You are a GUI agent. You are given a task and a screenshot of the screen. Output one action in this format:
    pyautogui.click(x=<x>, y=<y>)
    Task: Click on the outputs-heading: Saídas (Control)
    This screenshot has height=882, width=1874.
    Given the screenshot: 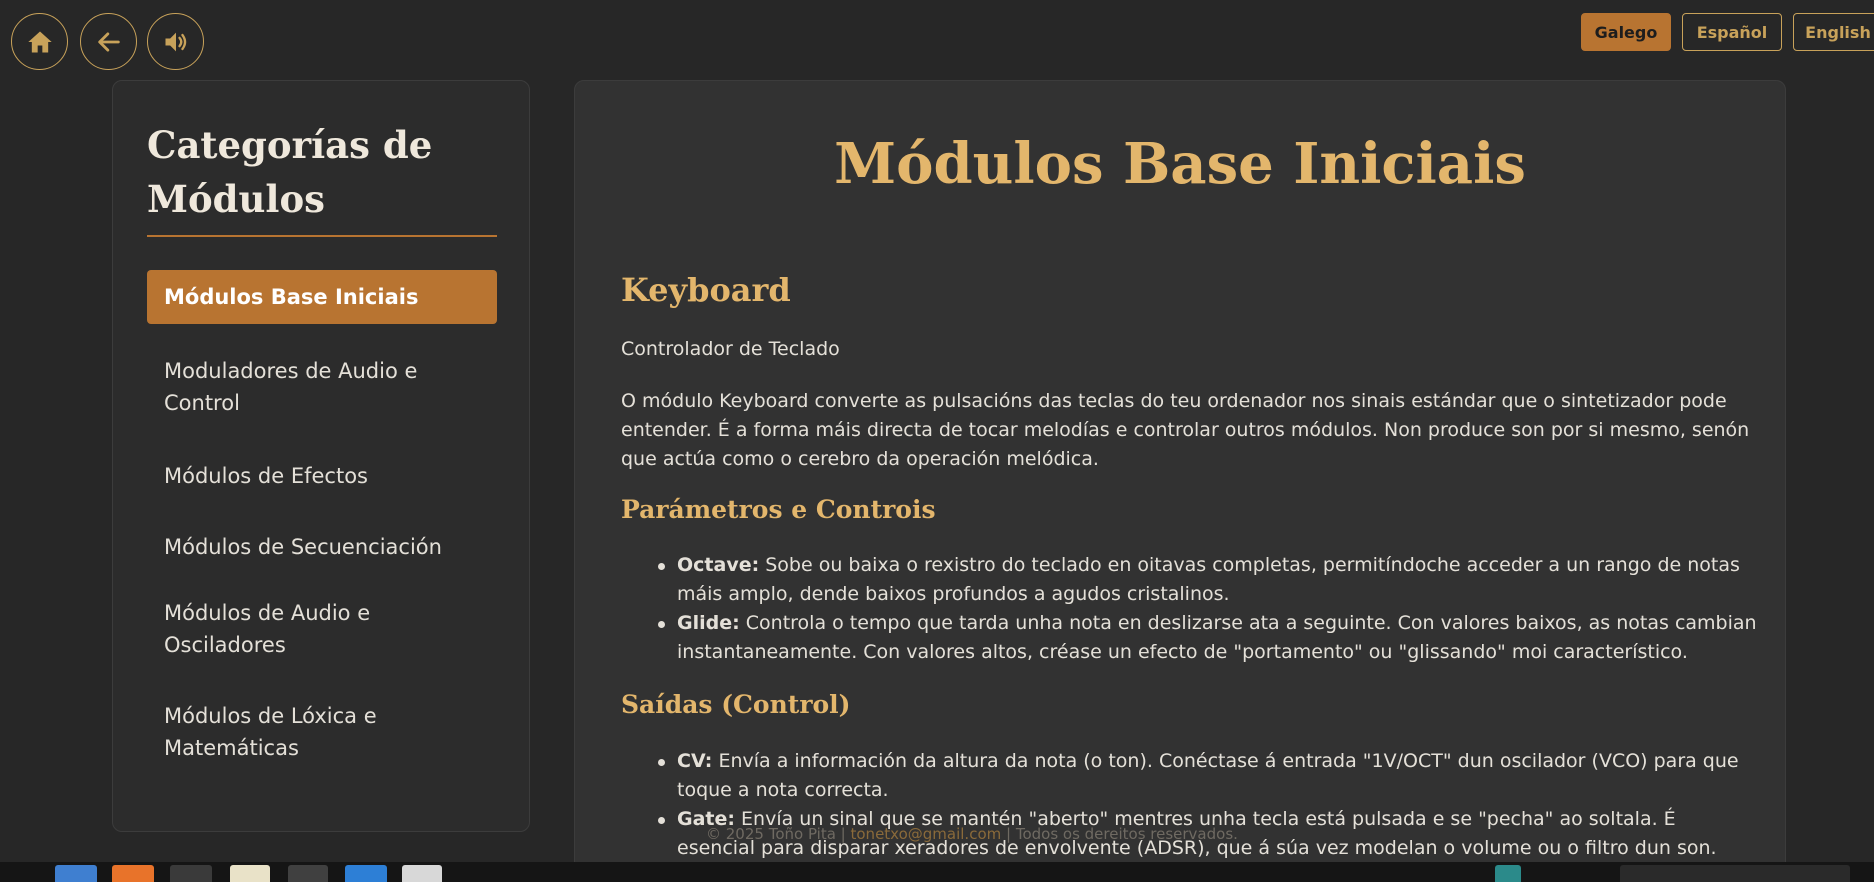 What is the action you would take?
    pyautogui.click(x=736, y=704)
    